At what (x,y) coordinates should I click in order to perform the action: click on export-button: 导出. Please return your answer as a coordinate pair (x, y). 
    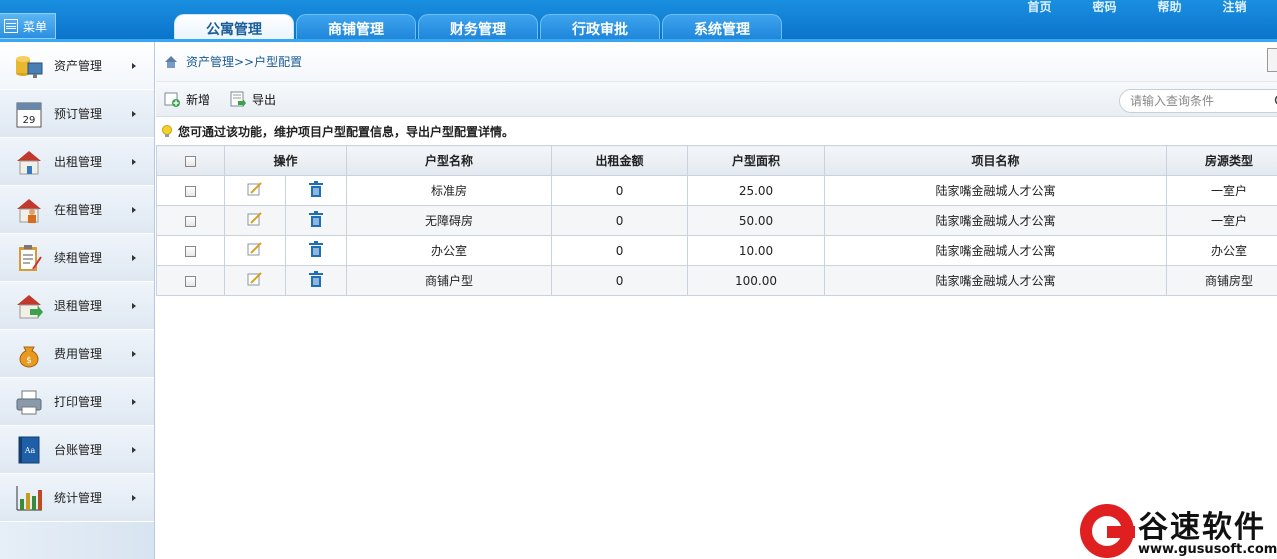
    Looking at the image, I should click on (253, 99).